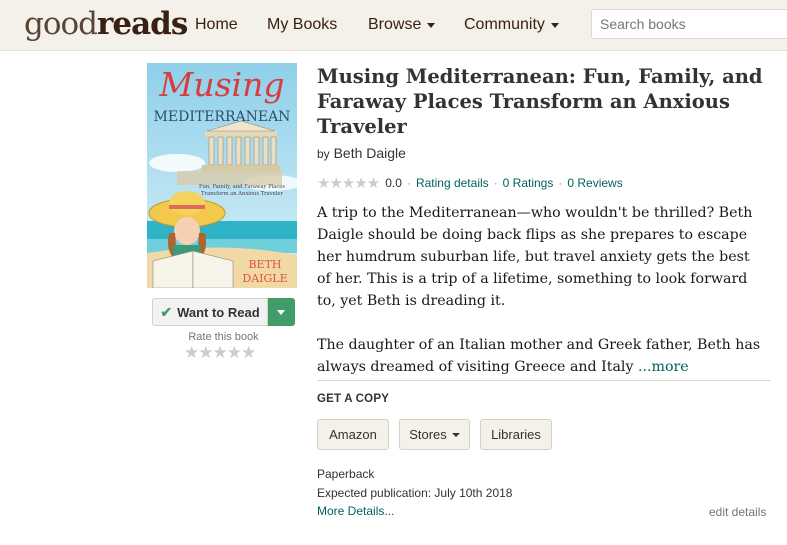 The width and height of the screenshot is (787, 545). Describe the element at coordinates (218, 312) in the screenshot. I see `want-to-read-label: Want to Read` at that location.